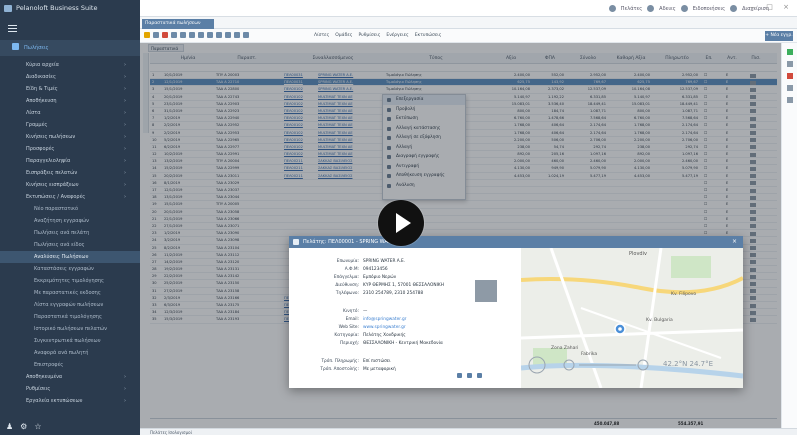 The height and width of the screenshot is (436, 797). I want to click on sales-icon, so click(15, 46).